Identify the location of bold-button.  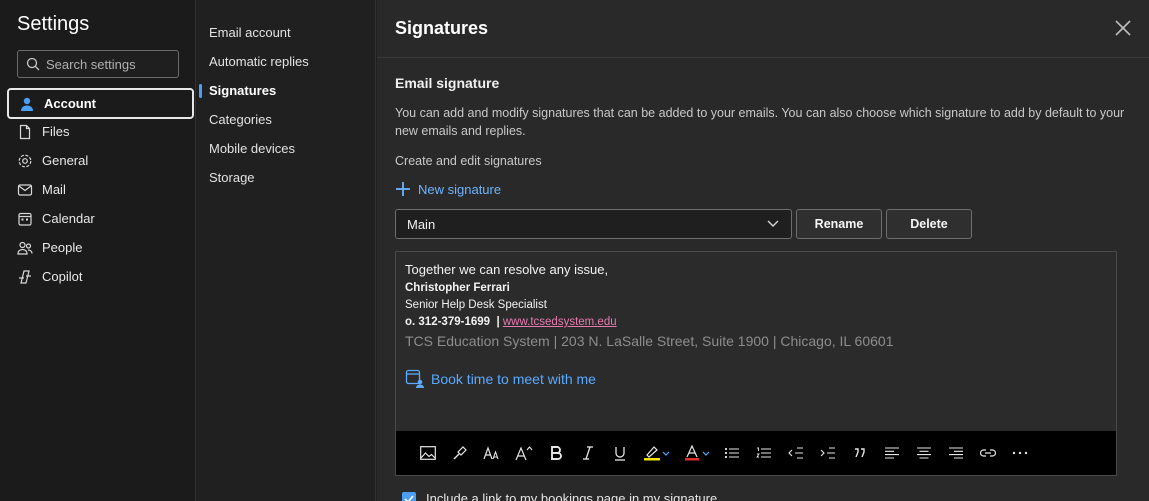
(556, 453).